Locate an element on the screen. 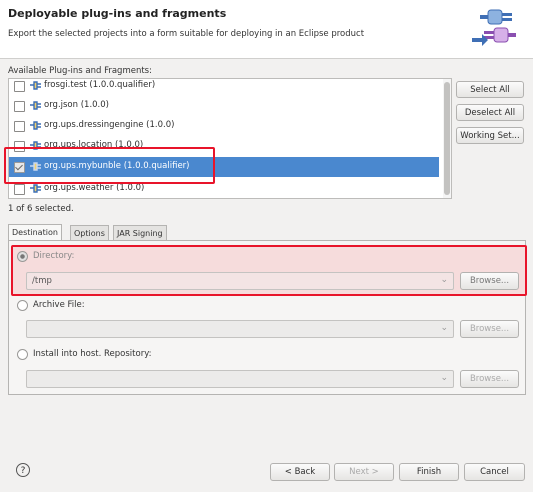  tab-destination: Destination is located at coordinates (35, 232).